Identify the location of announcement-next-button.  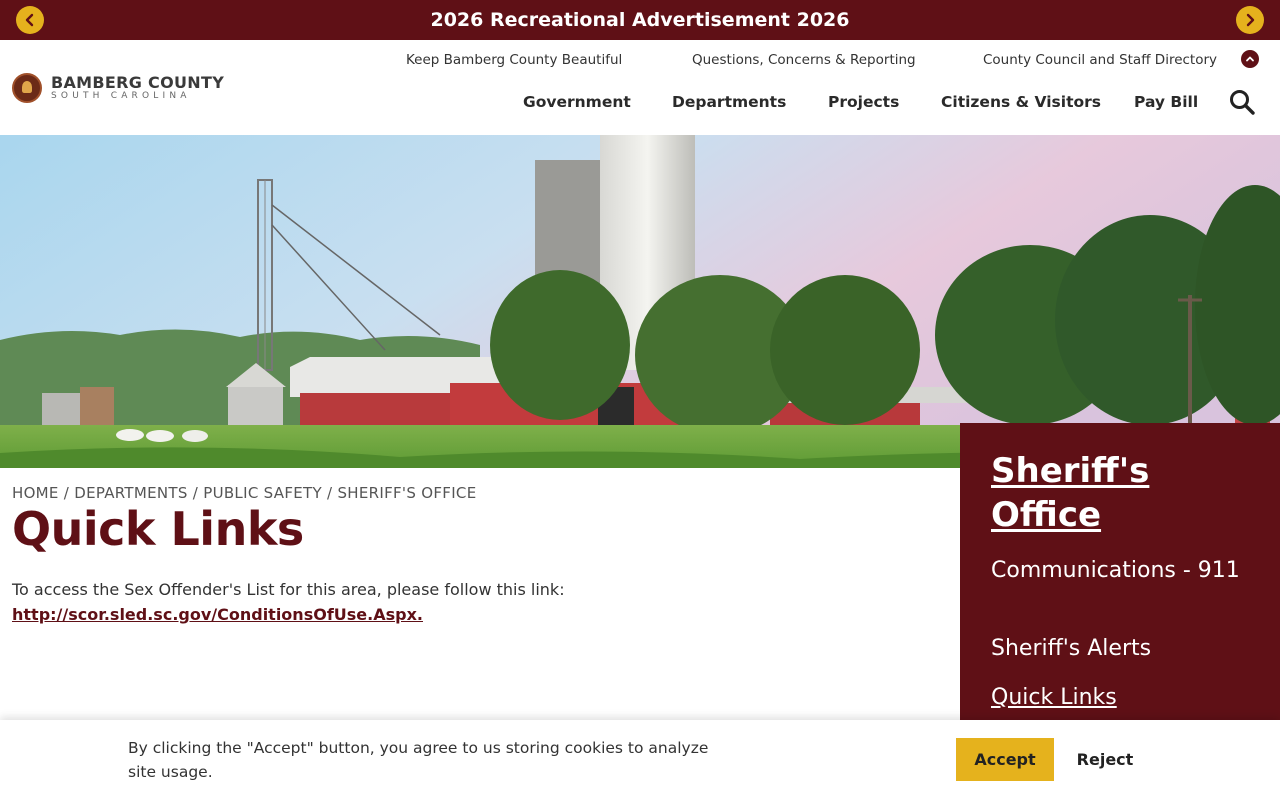
(1250, 20).